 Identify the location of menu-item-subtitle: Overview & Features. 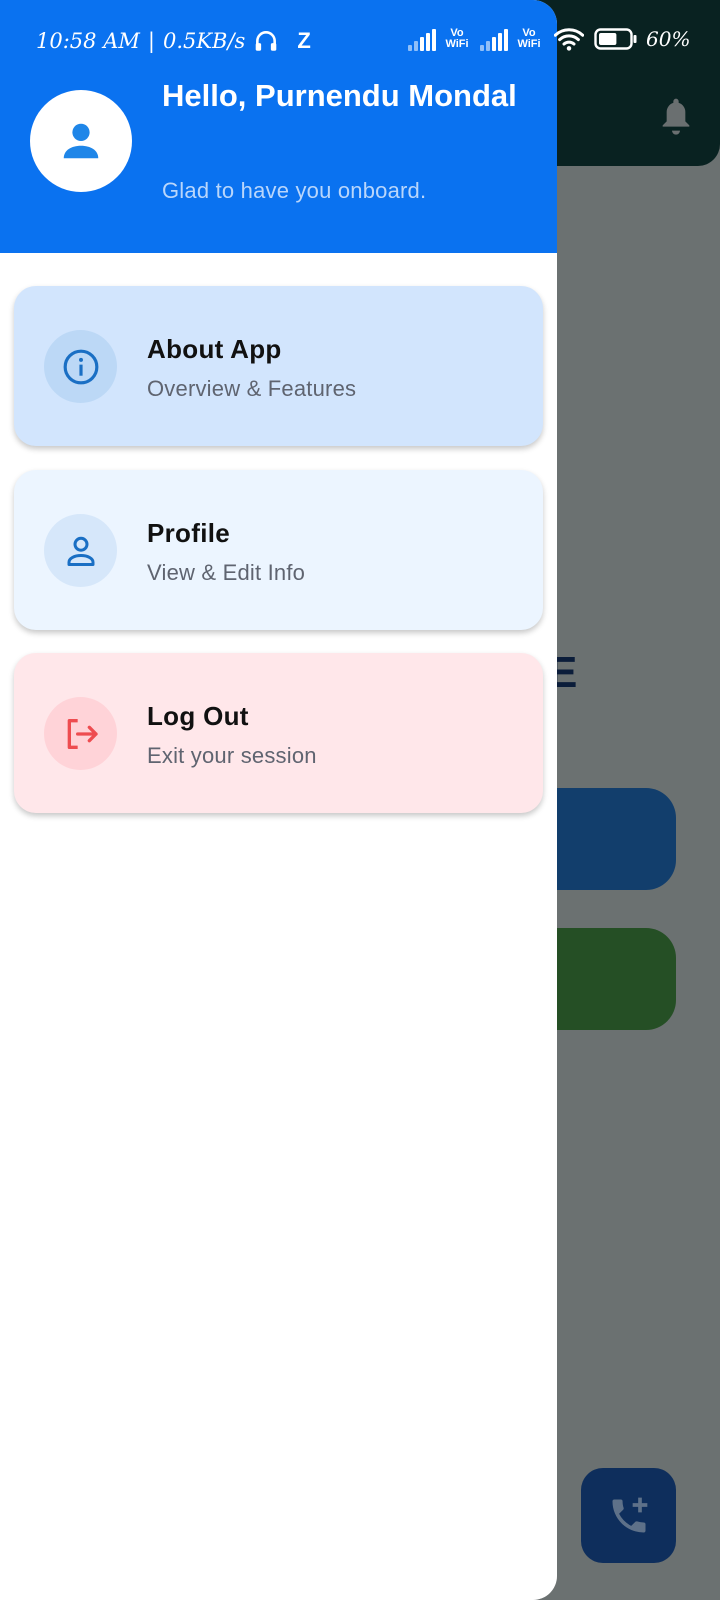
(252, 388).